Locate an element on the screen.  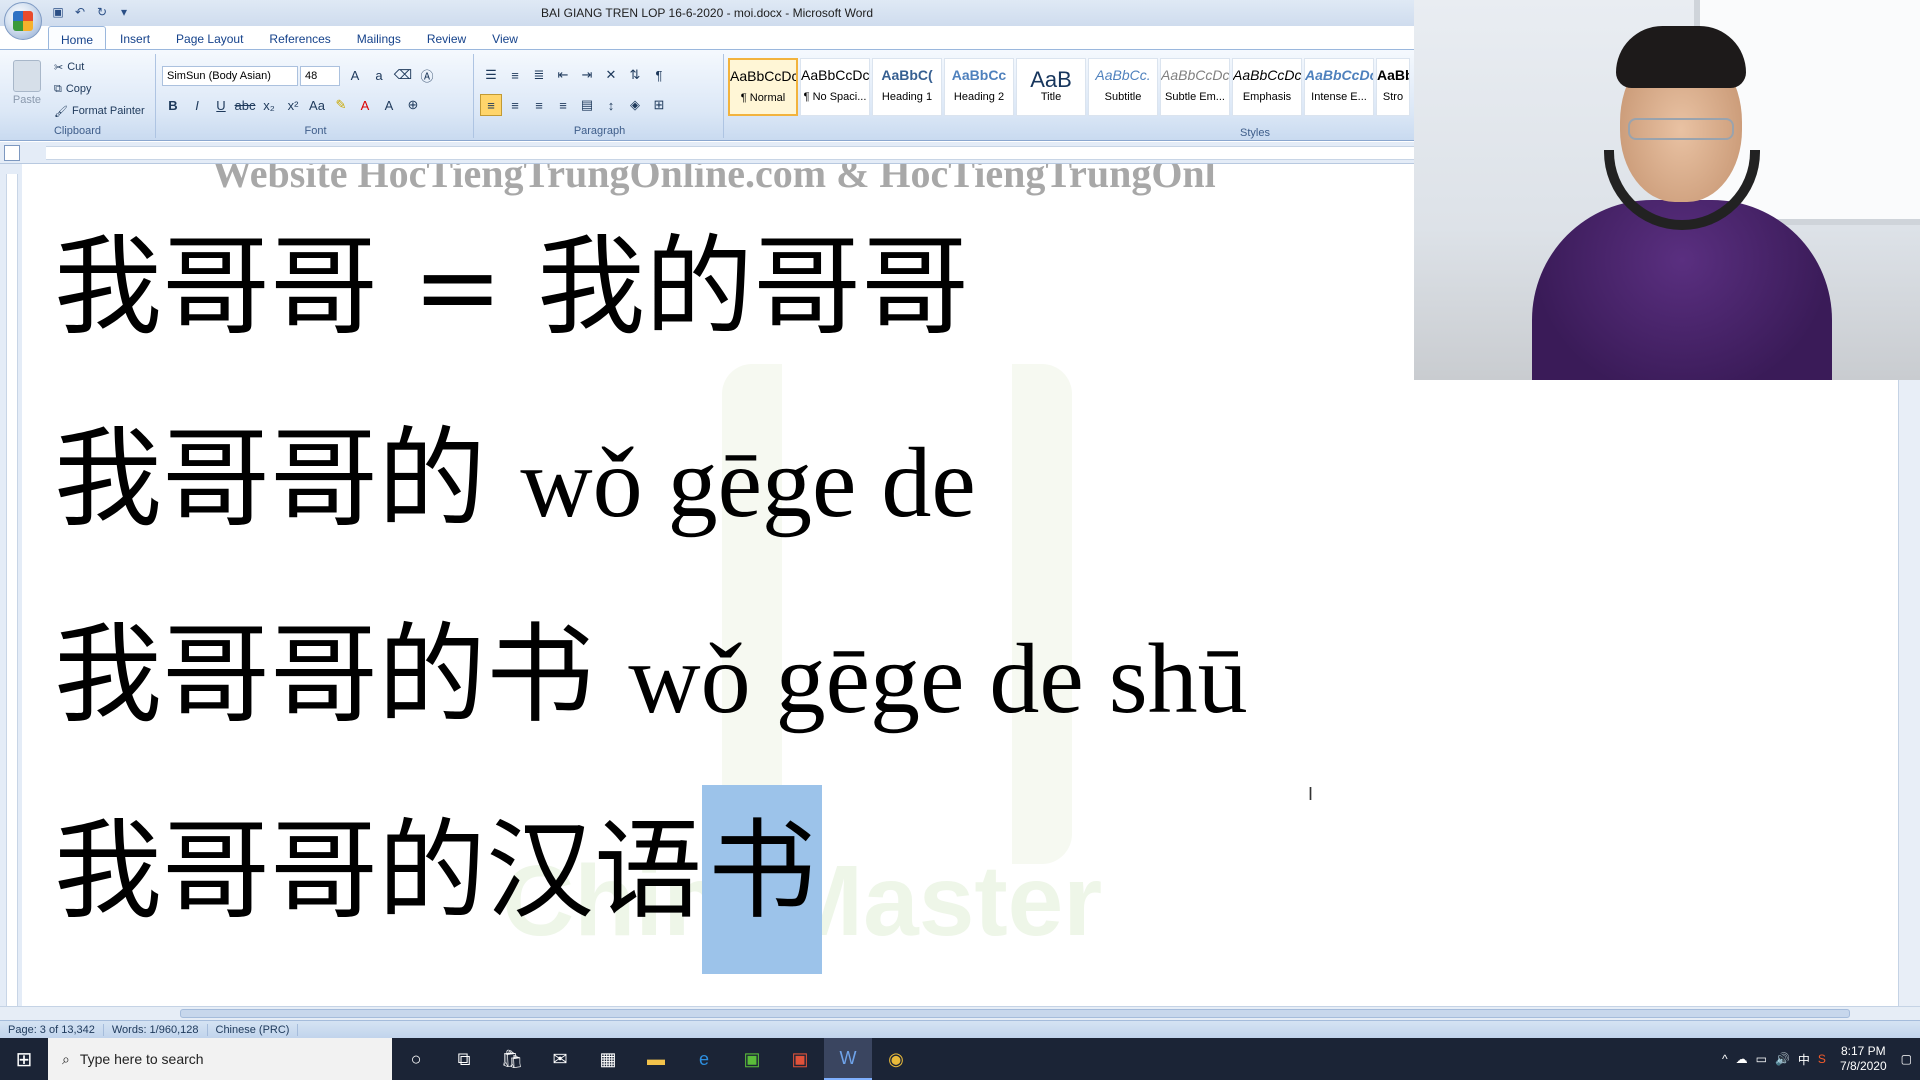
align-right-icon: ≡ is located at coordinates (539, 105).